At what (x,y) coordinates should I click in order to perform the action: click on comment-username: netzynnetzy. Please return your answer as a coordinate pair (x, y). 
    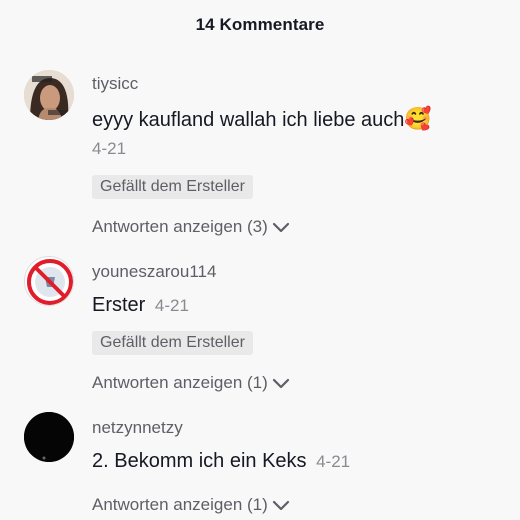
    Looking at the image, I should click on (300, 428).